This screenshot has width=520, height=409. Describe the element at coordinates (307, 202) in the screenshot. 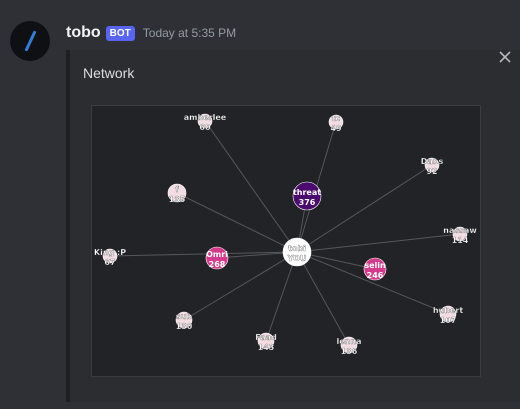

I see `node-value: 376` at that location.